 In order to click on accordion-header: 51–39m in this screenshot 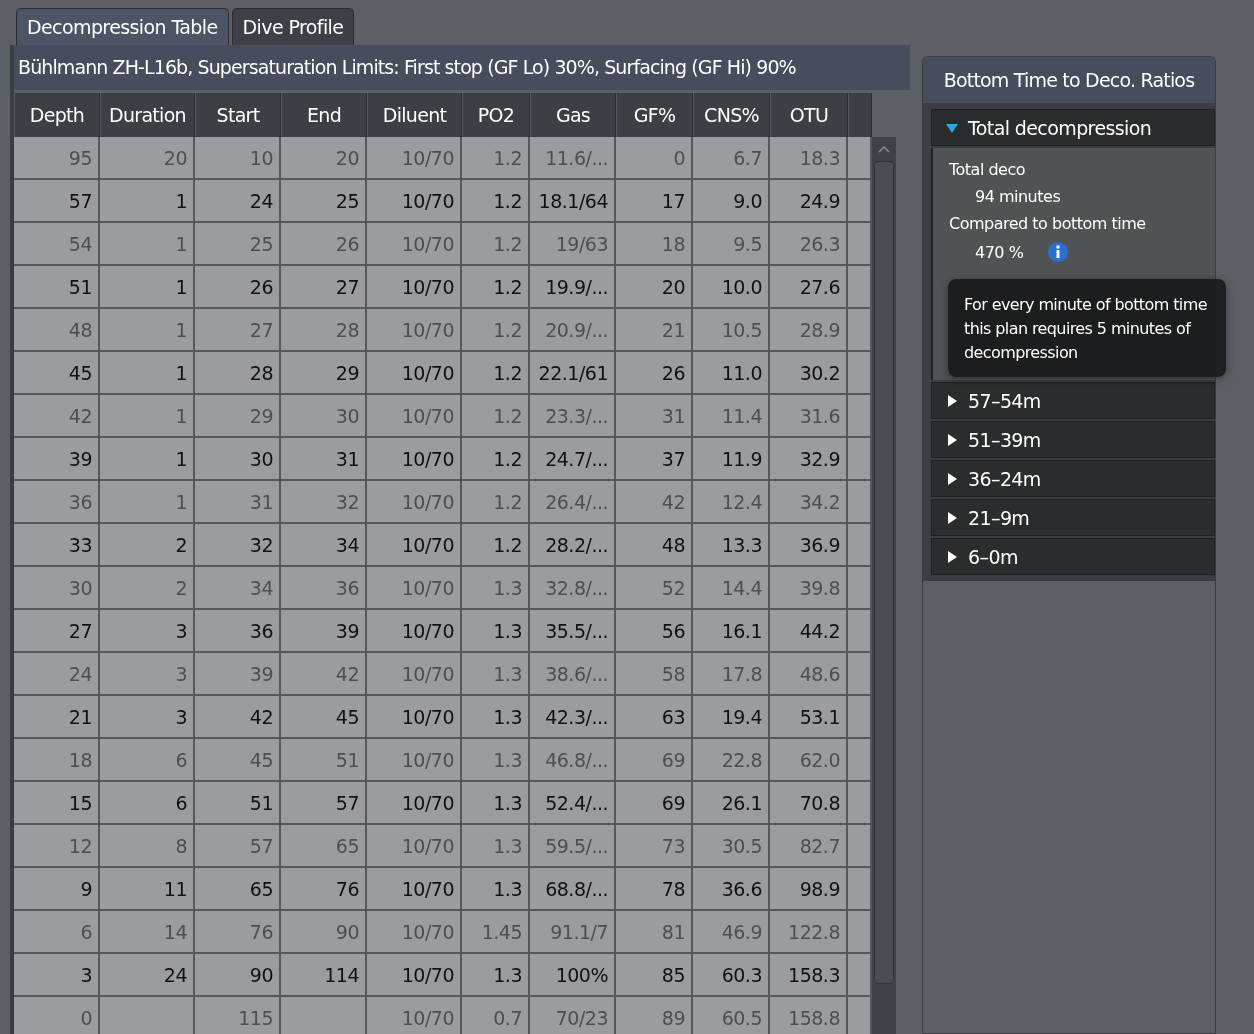, I will do `click(1073, 439)`.